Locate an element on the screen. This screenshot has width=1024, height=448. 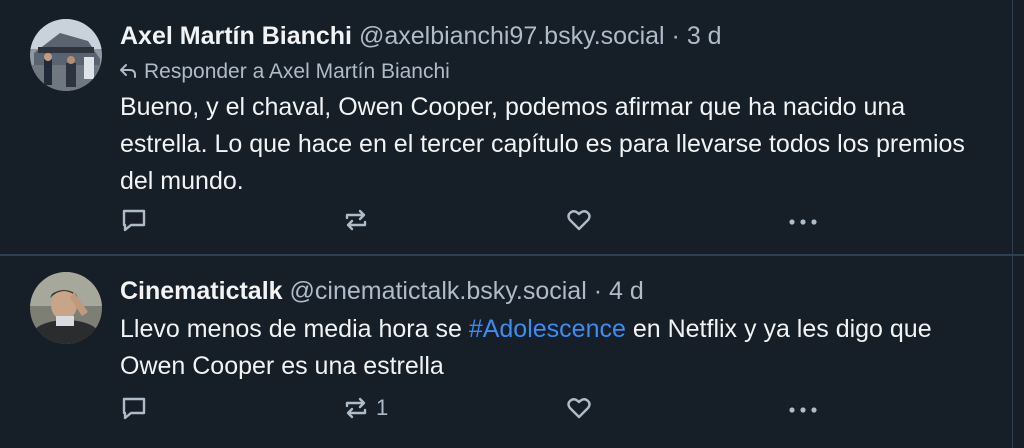
author-name: Axel Martín Bianchi is located at coordinates (236, 36).